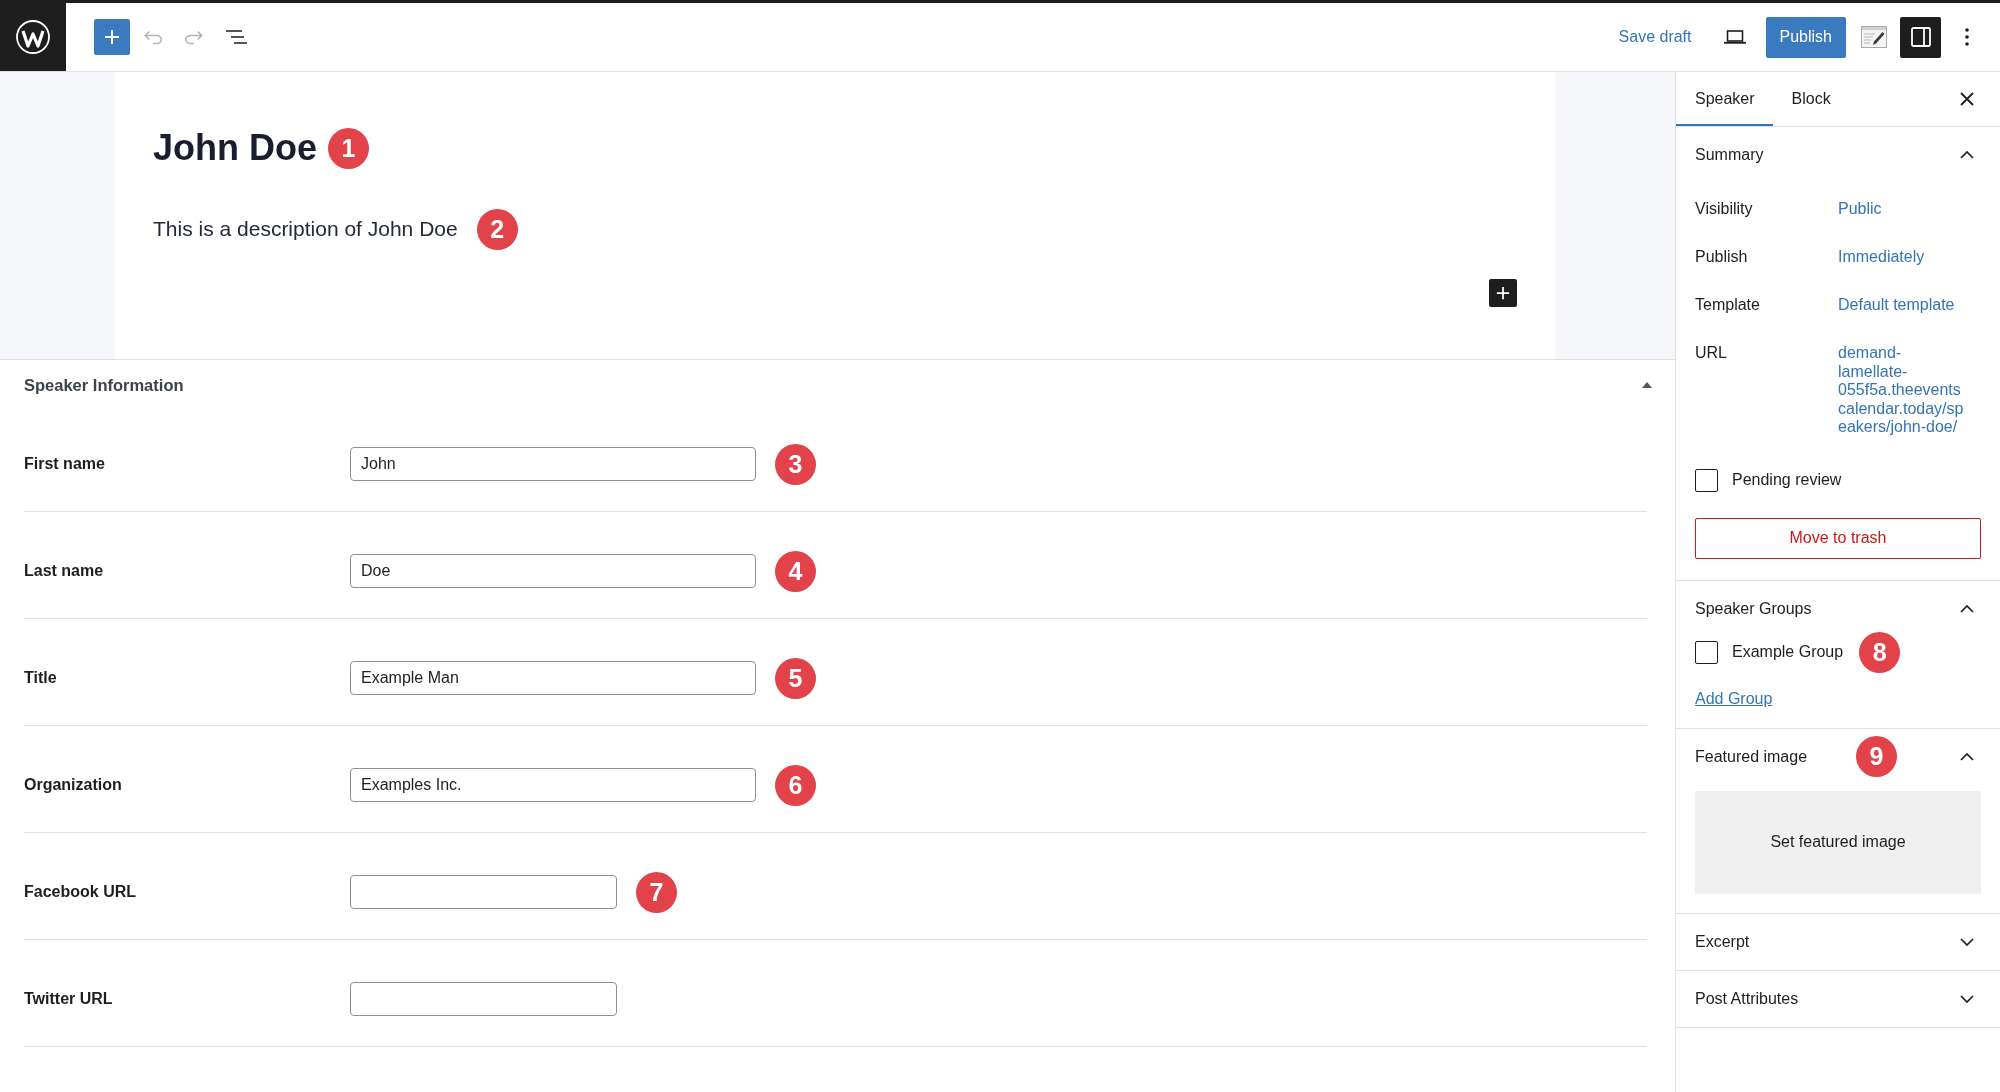 The height and width of the screenshot is (1092, 2000). I want to click on panel-title: Post Attributes, so click(1747, 998).